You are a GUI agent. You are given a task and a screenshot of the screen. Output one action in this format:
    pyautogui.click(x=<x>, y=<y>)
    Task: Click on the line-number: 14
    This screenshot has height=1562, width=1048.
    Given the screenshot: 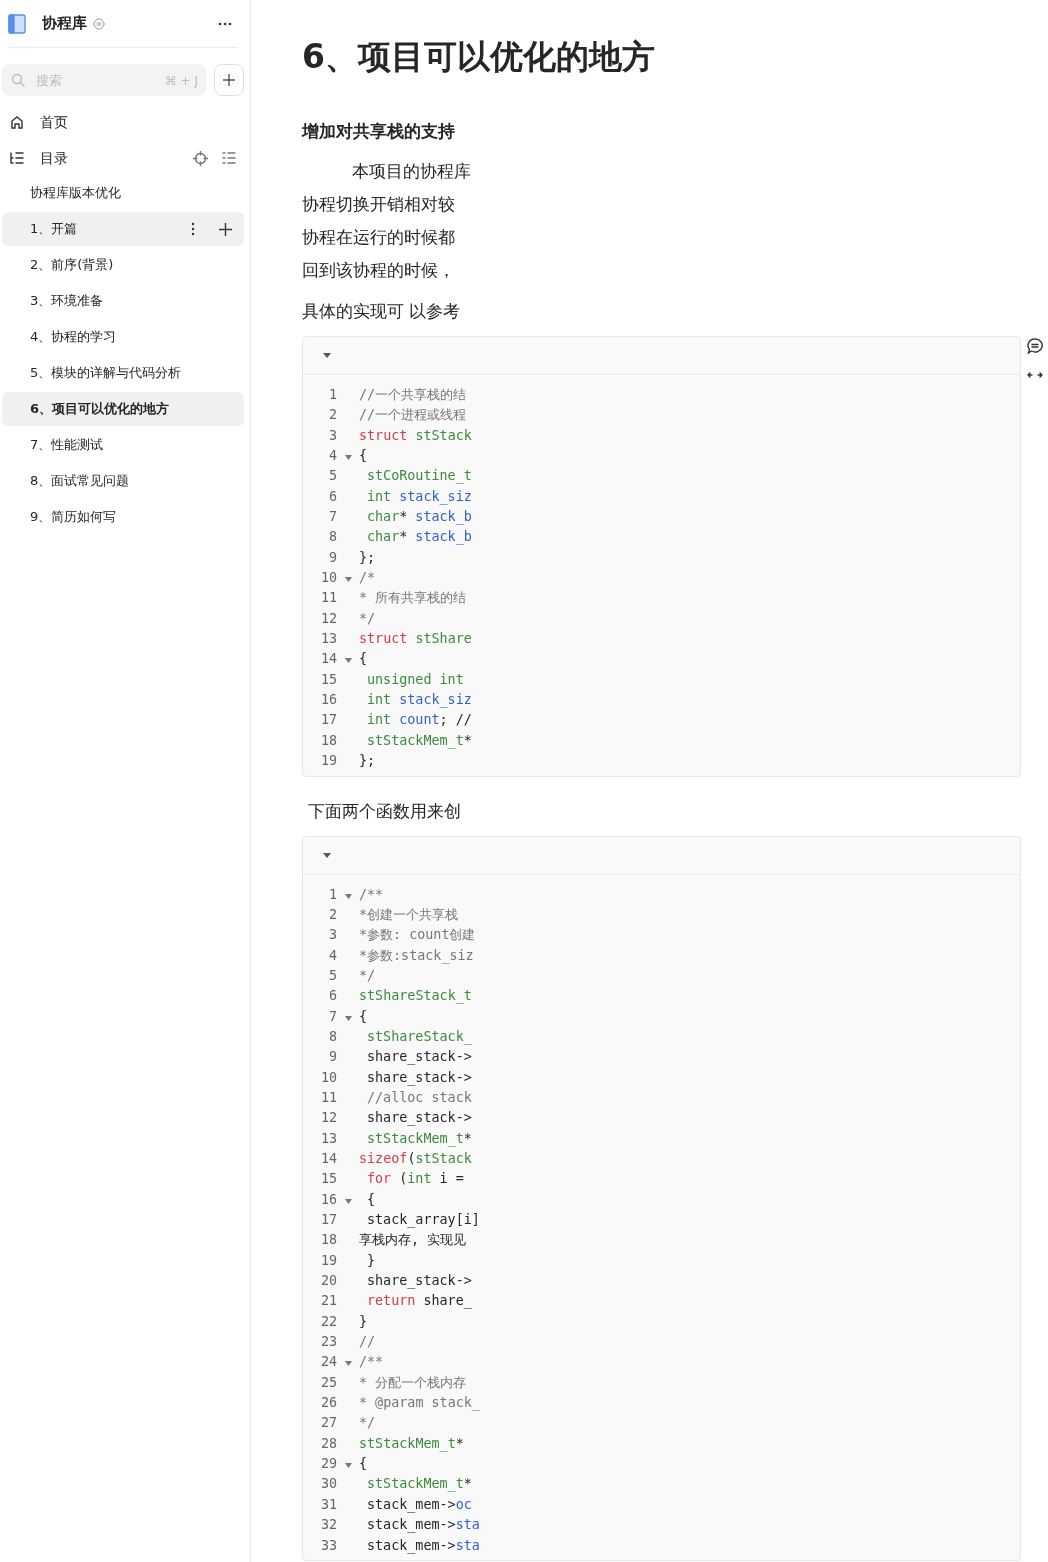 What is the action you would take?
    pyautogui.click(x=328, y=659)
    